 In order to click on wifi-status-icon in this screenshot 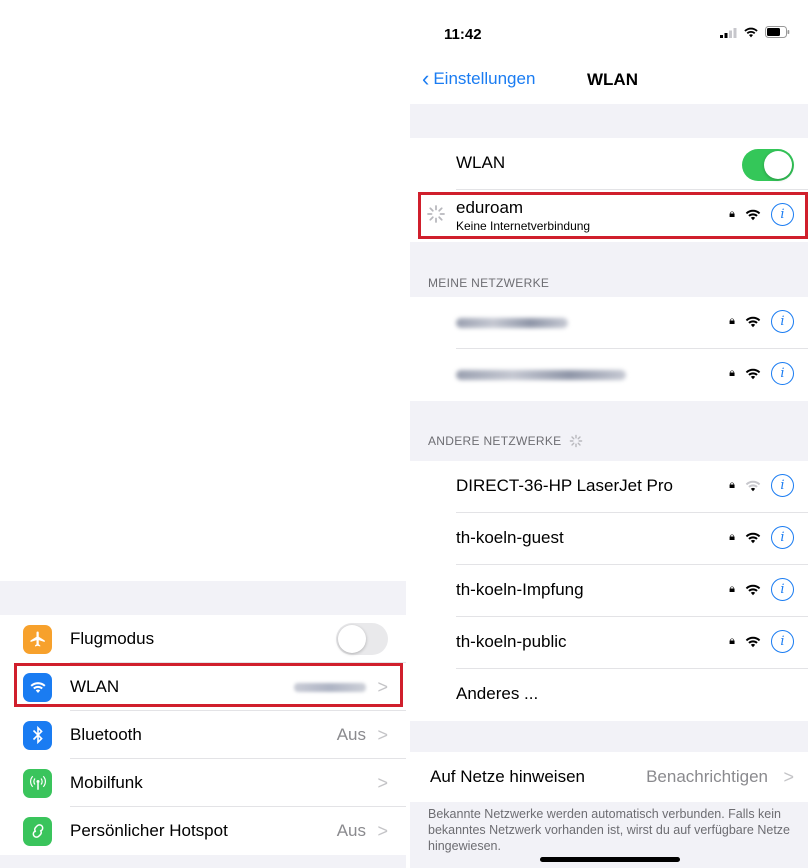, I will do `click(751, 32)`.